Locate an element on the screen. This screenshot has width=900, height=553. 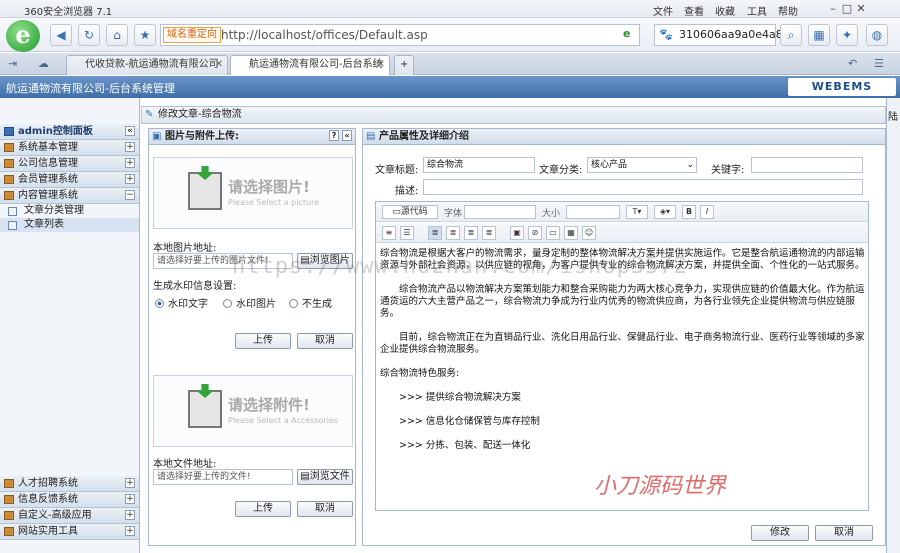
menu-file: 文件 is located at coordinates (663, 10).